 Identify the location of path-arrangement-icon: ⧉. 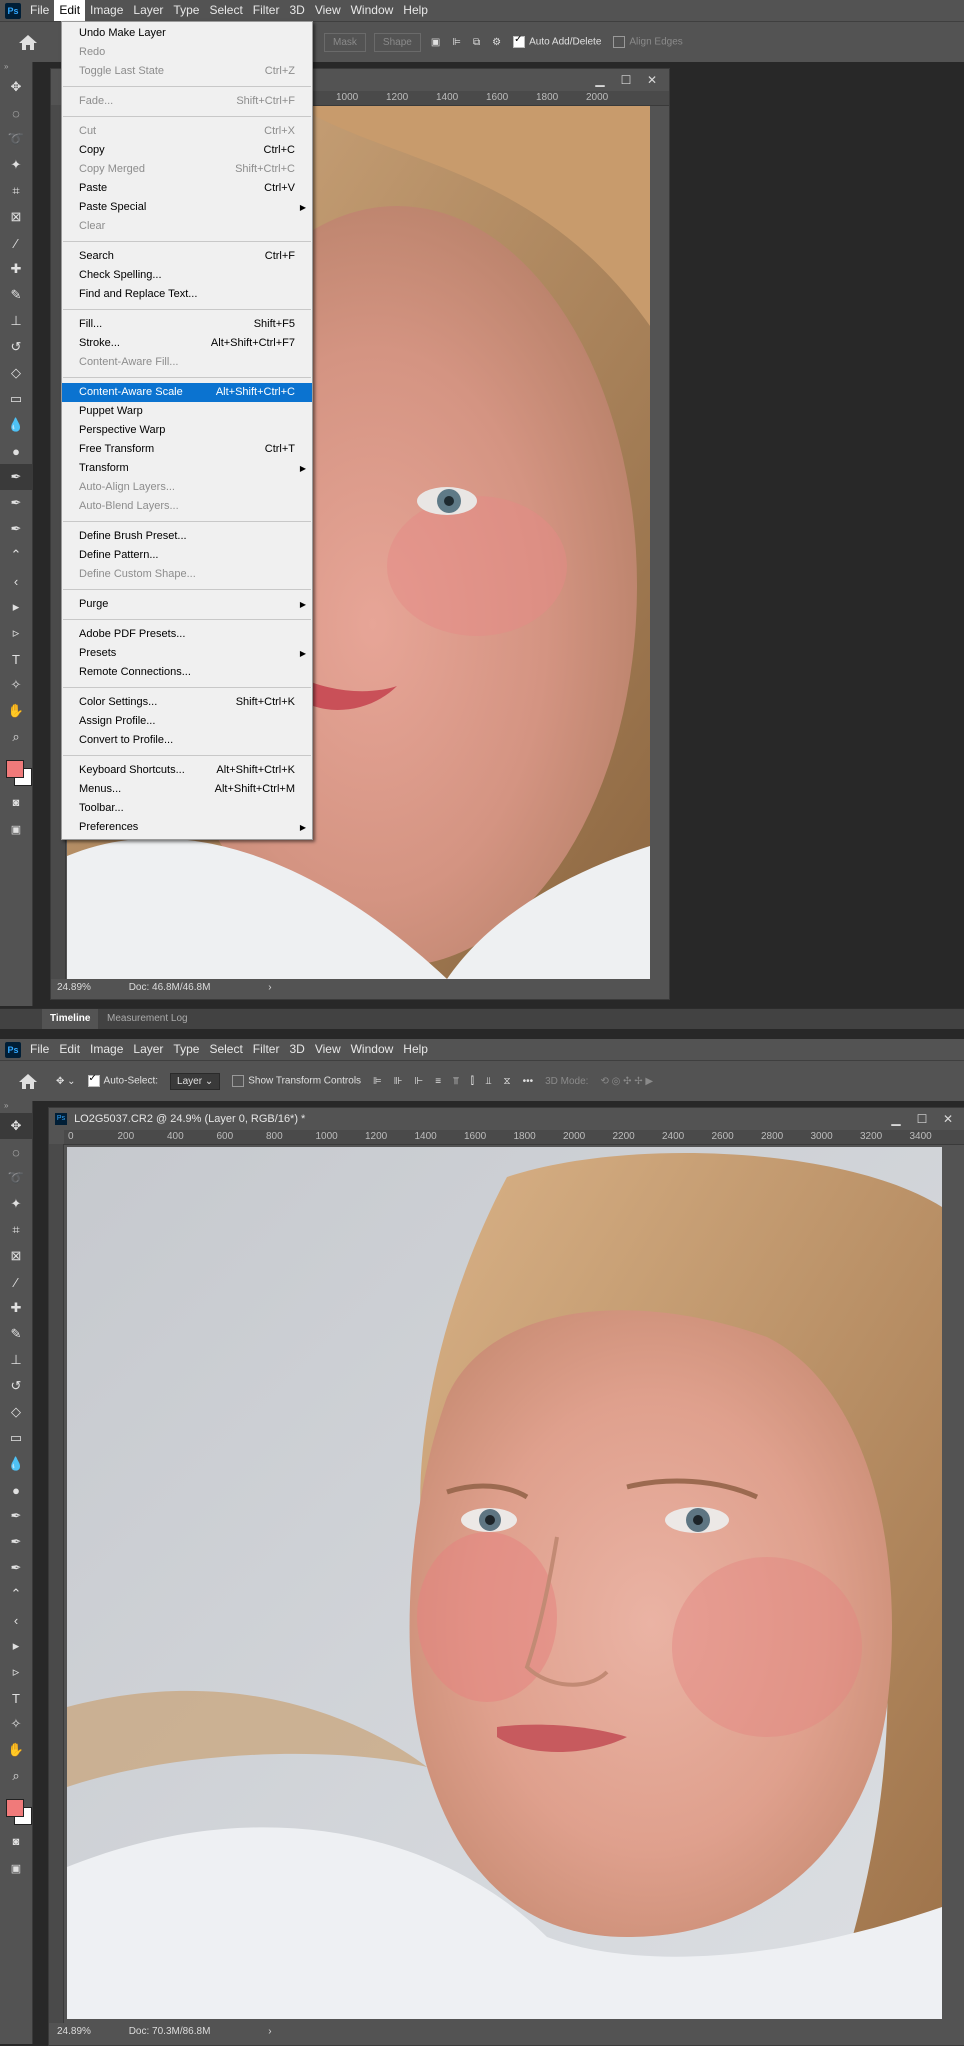
(476, 42).